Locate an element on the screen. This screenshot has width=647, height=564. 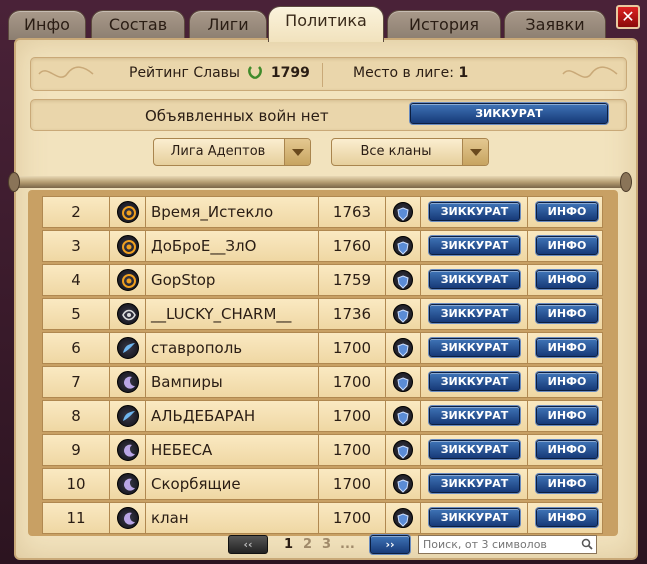
score-cell: 1736 is located at coordinates (352, 314).